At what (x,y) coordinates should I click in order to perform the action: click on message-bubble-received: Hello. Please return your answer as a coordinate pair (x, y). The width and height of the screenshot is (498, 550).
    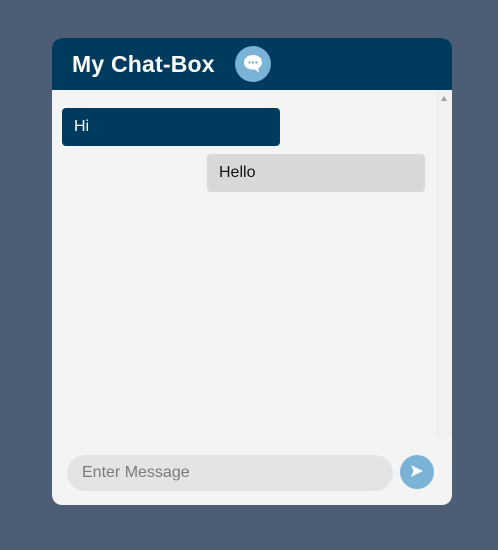
    Looking at the image, I should click on (316, 173).